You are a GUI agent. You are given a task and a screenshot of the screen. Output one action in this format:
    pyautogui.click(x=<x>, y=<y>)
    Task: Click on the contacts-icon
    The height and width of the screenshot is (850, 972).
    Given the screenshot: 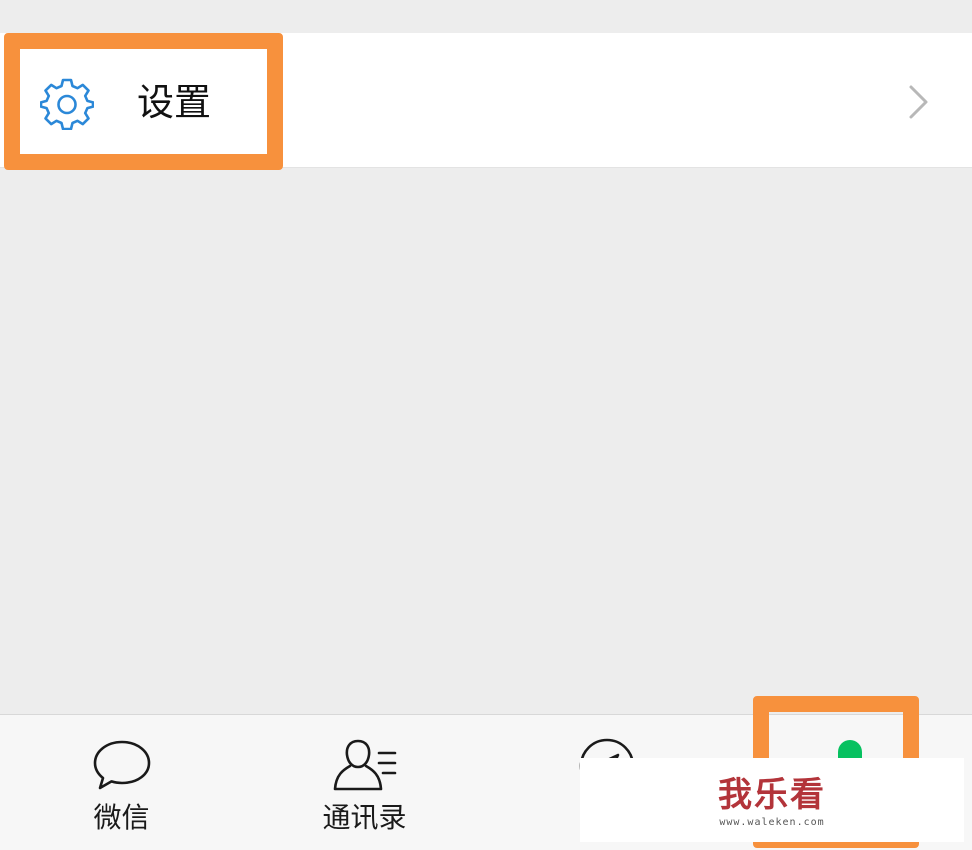 What is the action you would take?
    pyautogui.click(x=366, y=765)
    